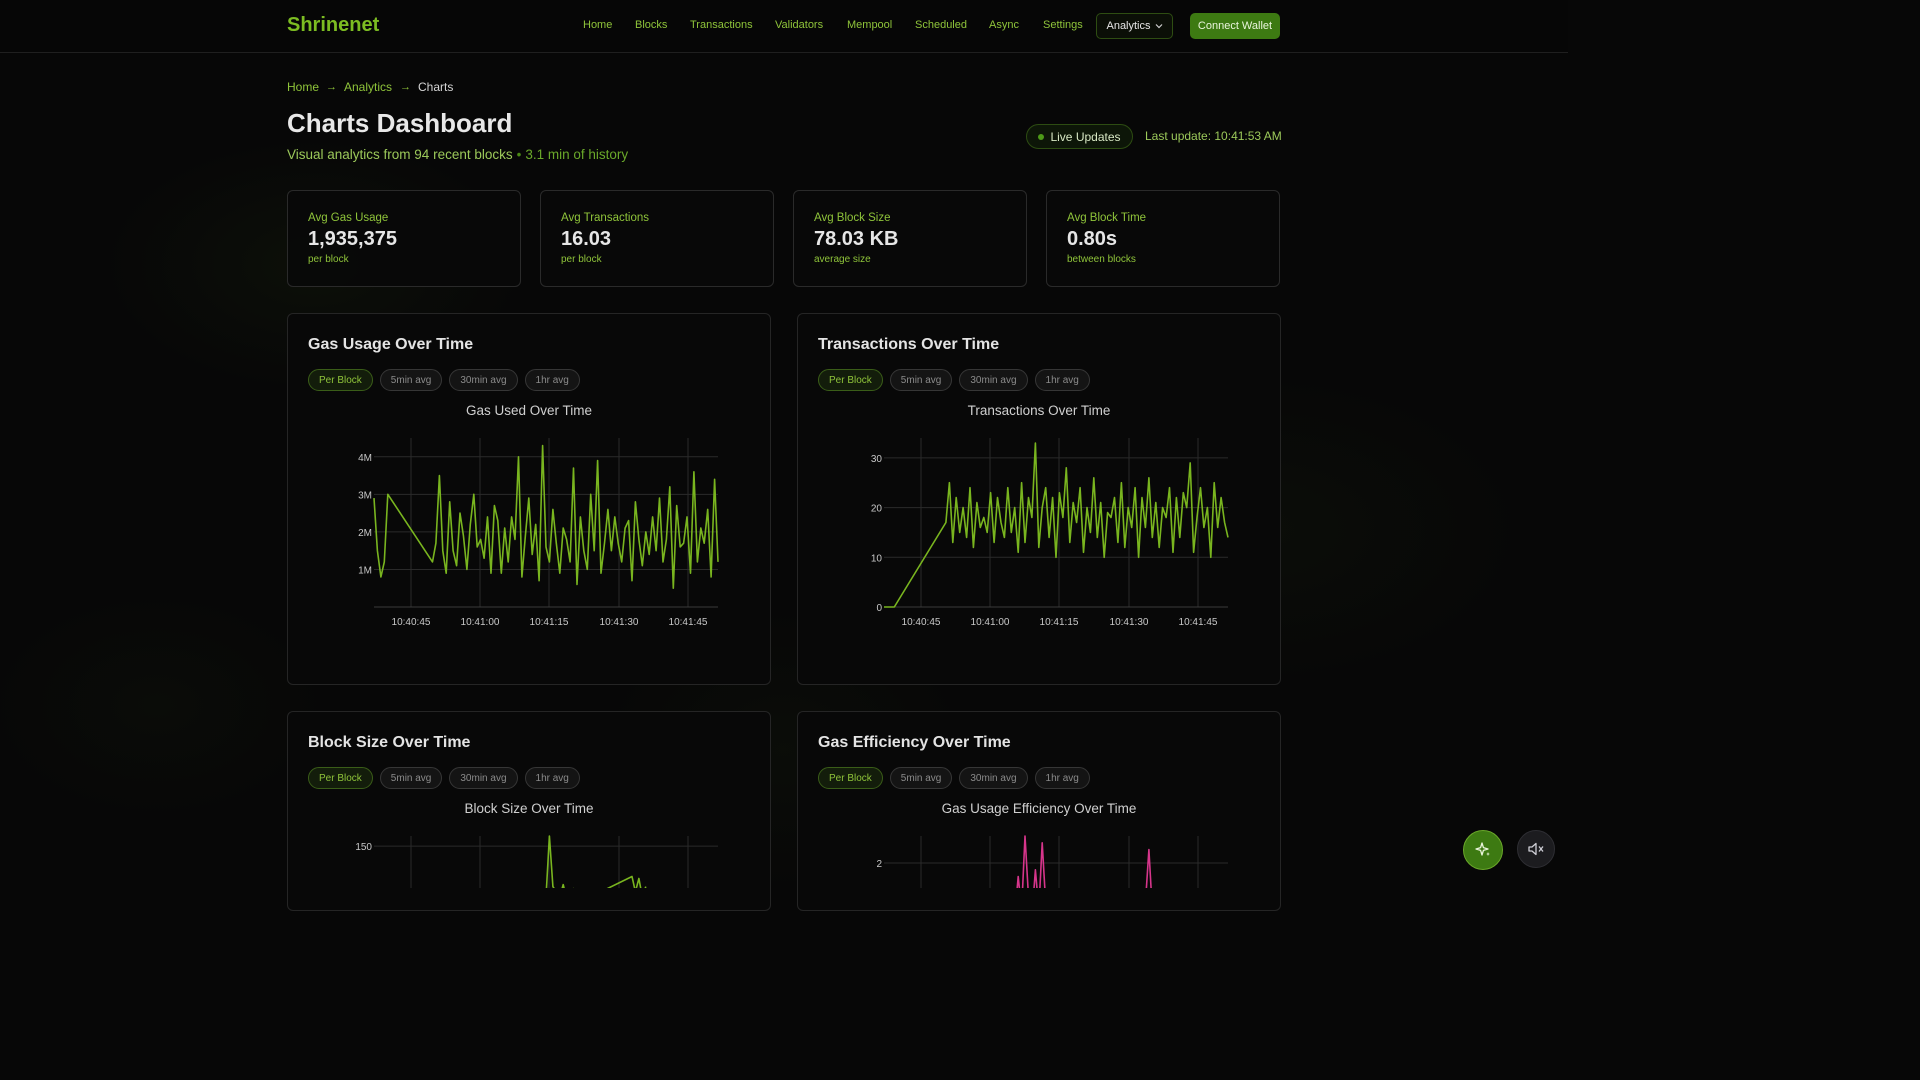  What do you see at coordinates (869, 25) in the screenshot?
I see `nav-mempool: Mempool` at bounding box center [869, 25].